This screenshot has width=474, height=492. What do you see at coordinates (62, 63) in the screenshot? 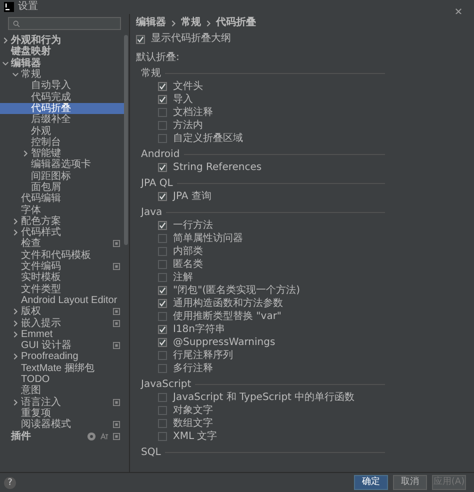
I see `tree-item: 编辑器` at bounding box center [62, 63].